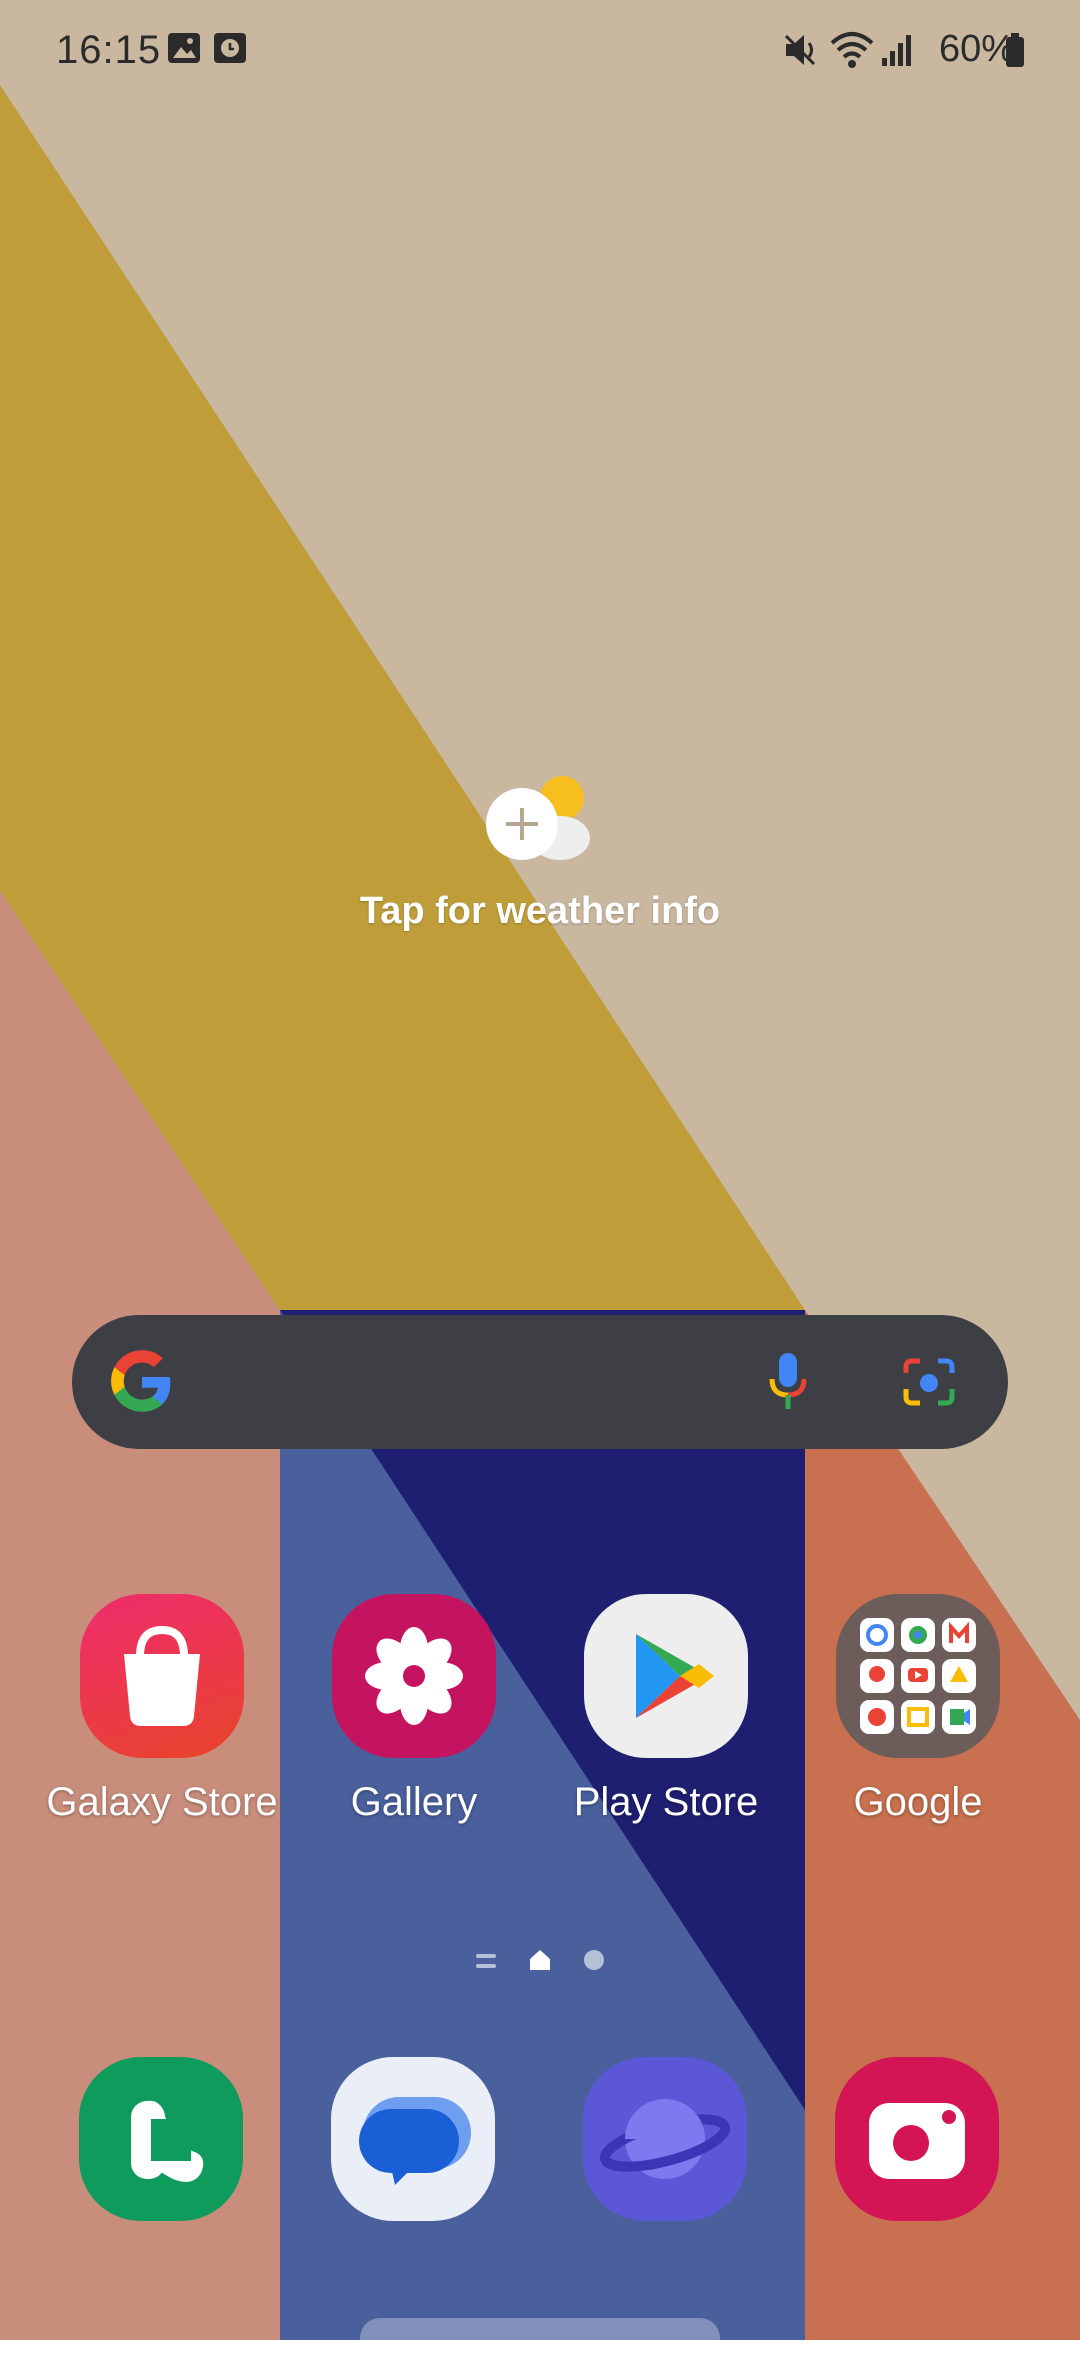 The height and width of the screenshot is (2358, 1080). Describe the element at coordinates (162, 1676) in the screenshot. I see `galaxy-store-icon` at that location.